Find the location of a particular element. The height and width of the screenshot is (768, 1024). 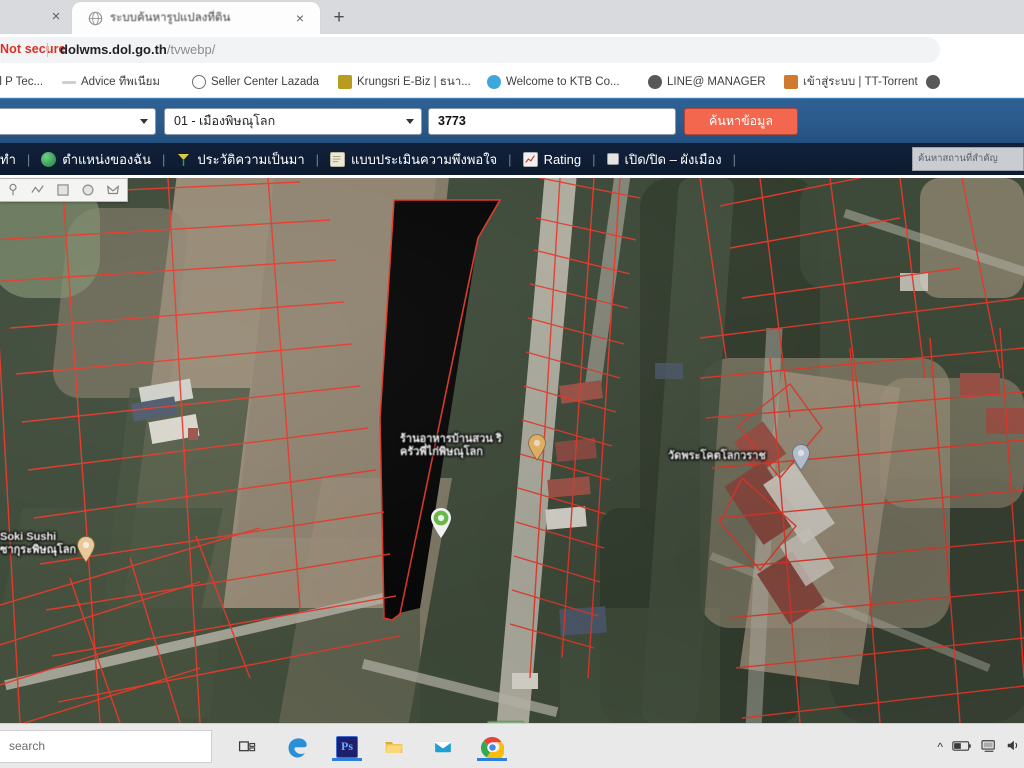

tab-title: ระบบค้นหารูปแปลงที่ดิน is located at coordinates (170, 18).